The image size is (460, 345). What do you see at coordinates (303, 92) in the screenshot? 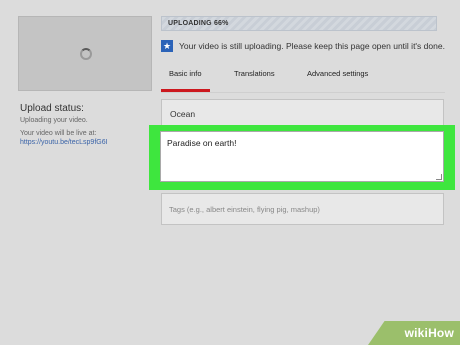
I see `tab-divider` at bounding box center [303, 92].